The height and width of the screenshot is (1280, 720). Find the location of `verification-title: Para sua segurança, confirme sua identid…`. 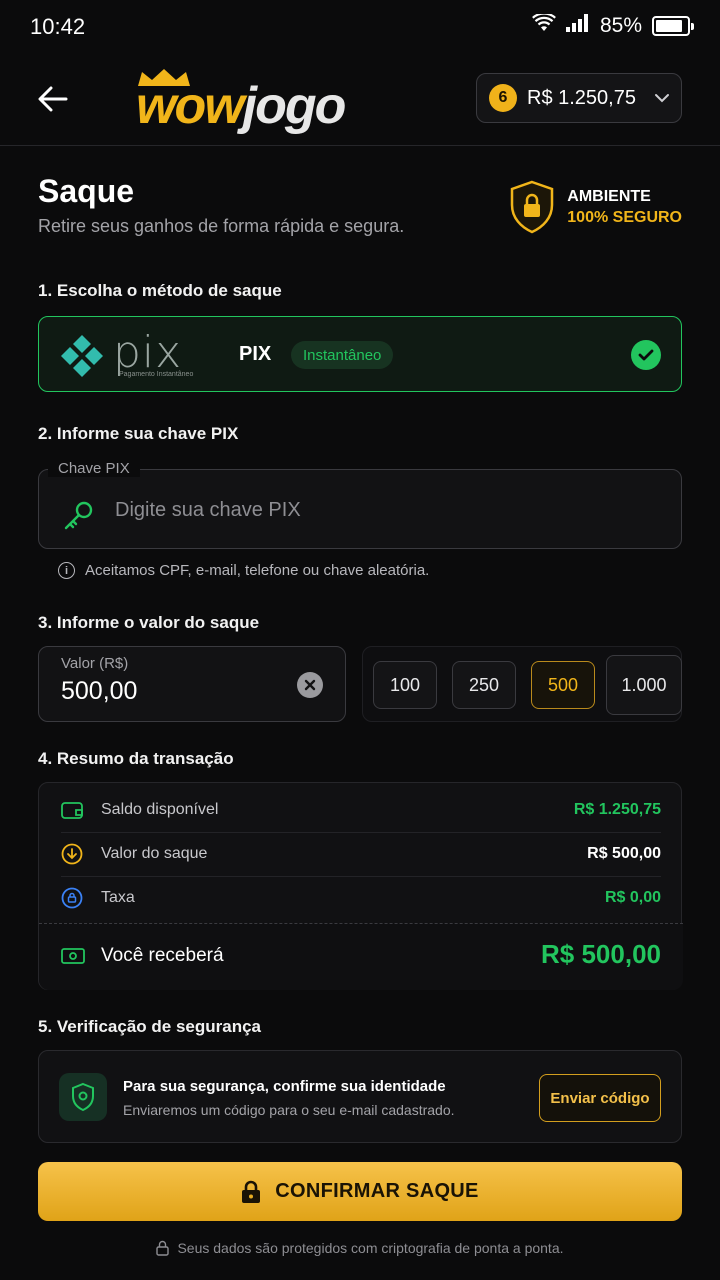

verification-title: Para sua segurança, confirme sua identid… is located at coordinates (284, 1086).